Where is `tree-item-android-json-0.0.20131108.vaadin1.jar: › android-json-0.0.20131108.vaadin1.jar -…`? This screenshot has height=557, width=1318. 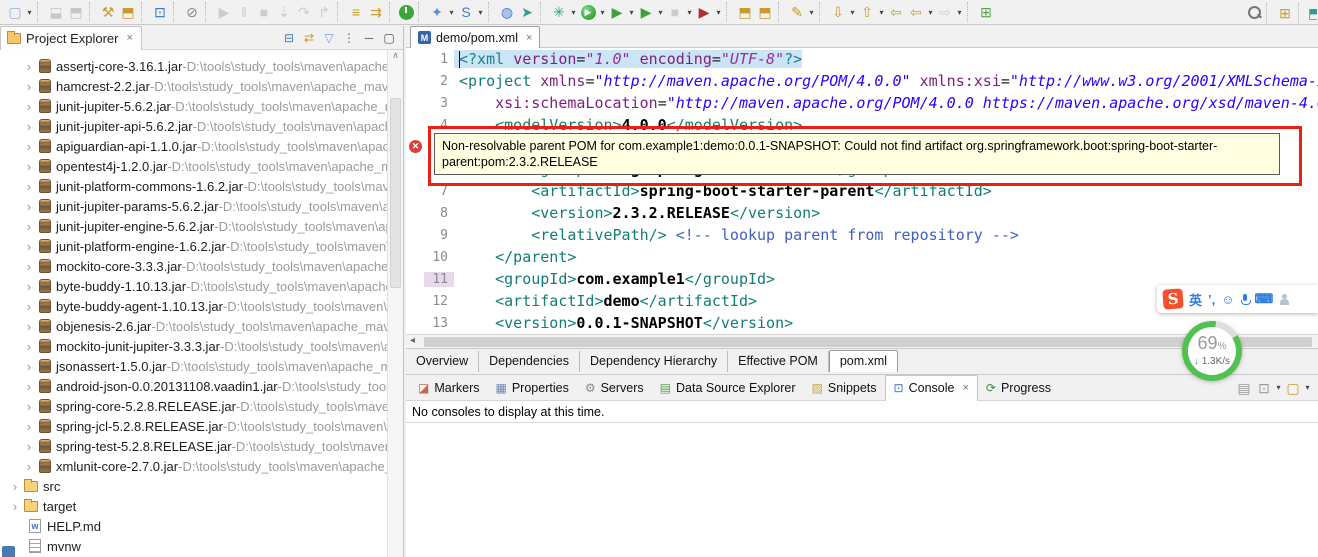 tree-item-android-json-0.0.20131108.vaadin1.jar: › android-json-0.0.20131108.vaadin1.jar -… is located at coordinates (193, 386).